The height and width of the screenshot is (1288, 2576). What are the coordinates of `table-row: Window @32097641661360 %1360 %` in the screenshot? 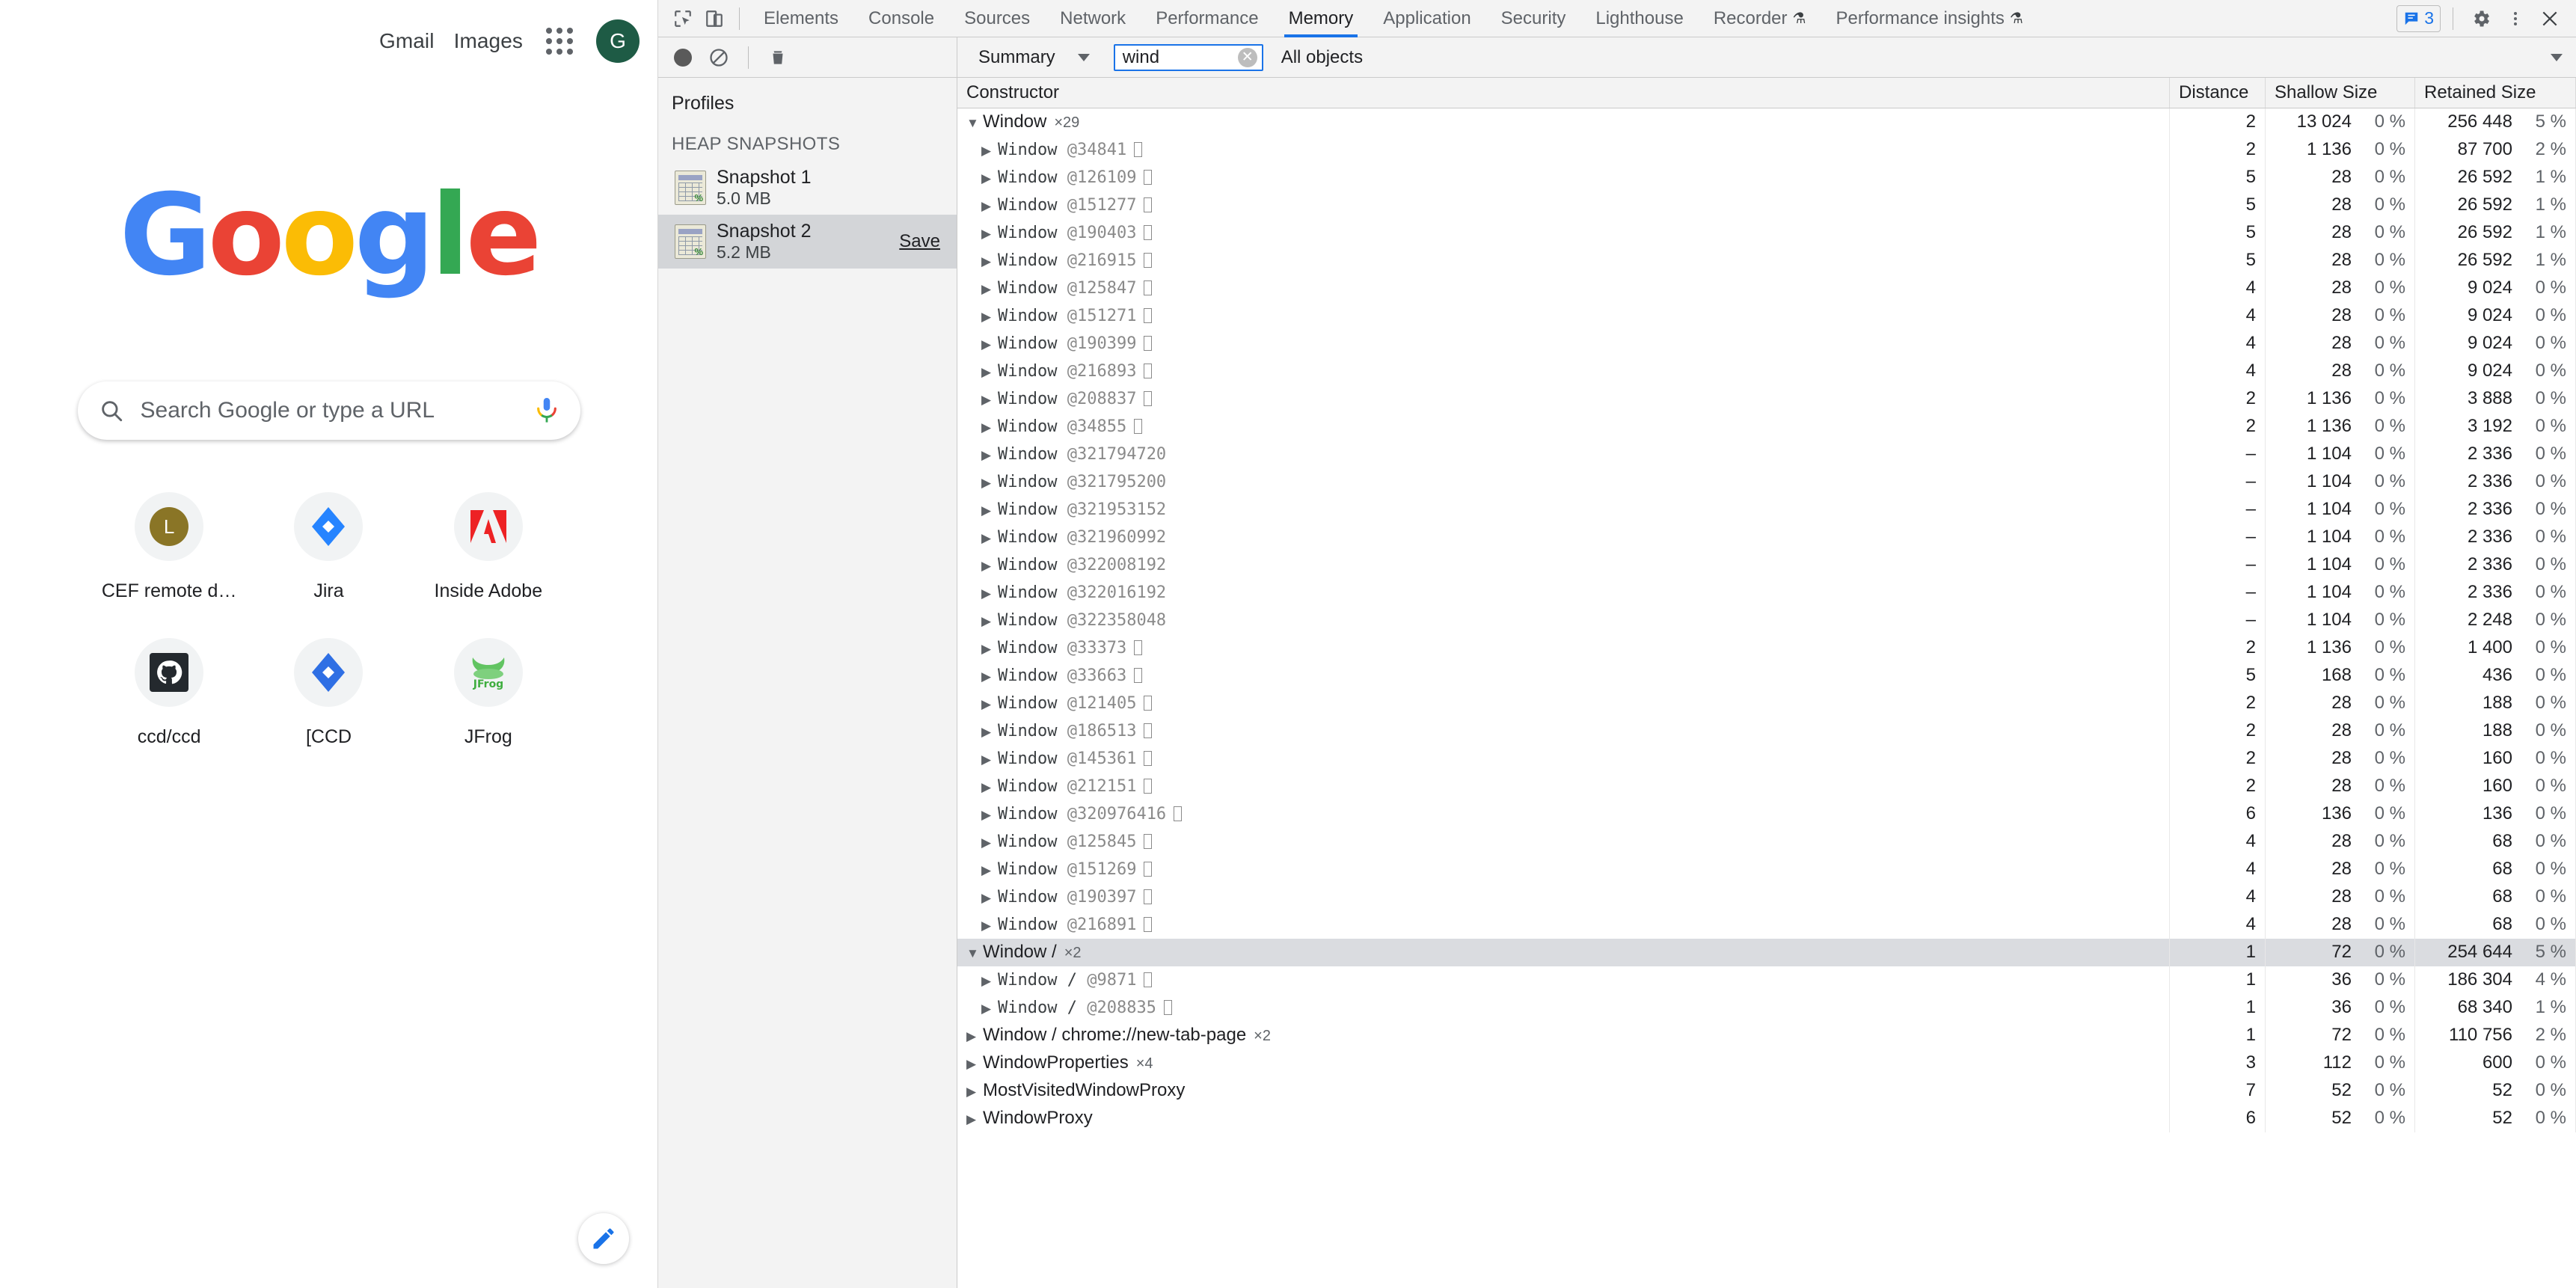 It's located at (1766, 814).